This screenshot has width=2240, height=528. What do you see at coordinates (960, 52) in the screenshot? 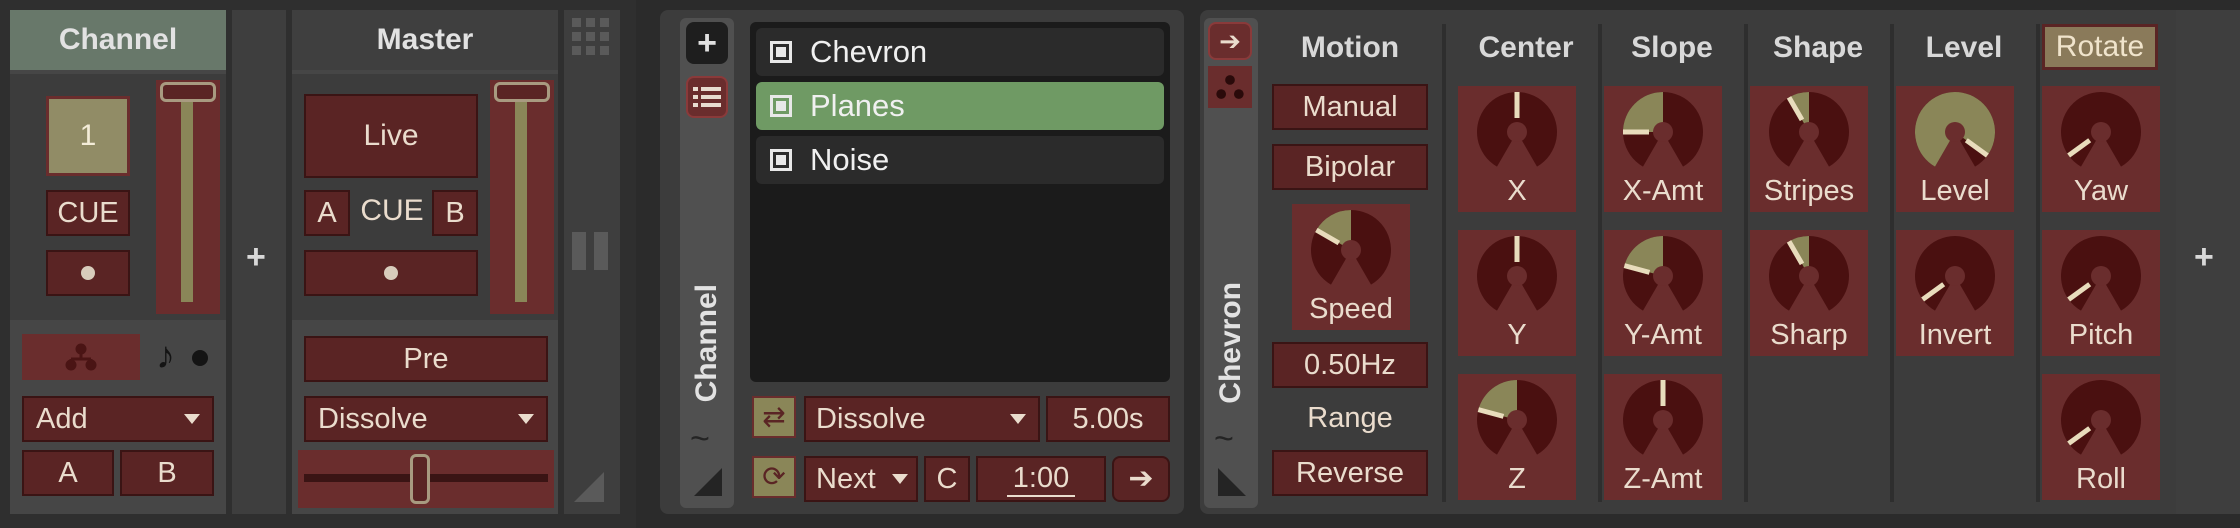
I see `pattern-item-chevron: Chevron` at bounding box center [960, 52].